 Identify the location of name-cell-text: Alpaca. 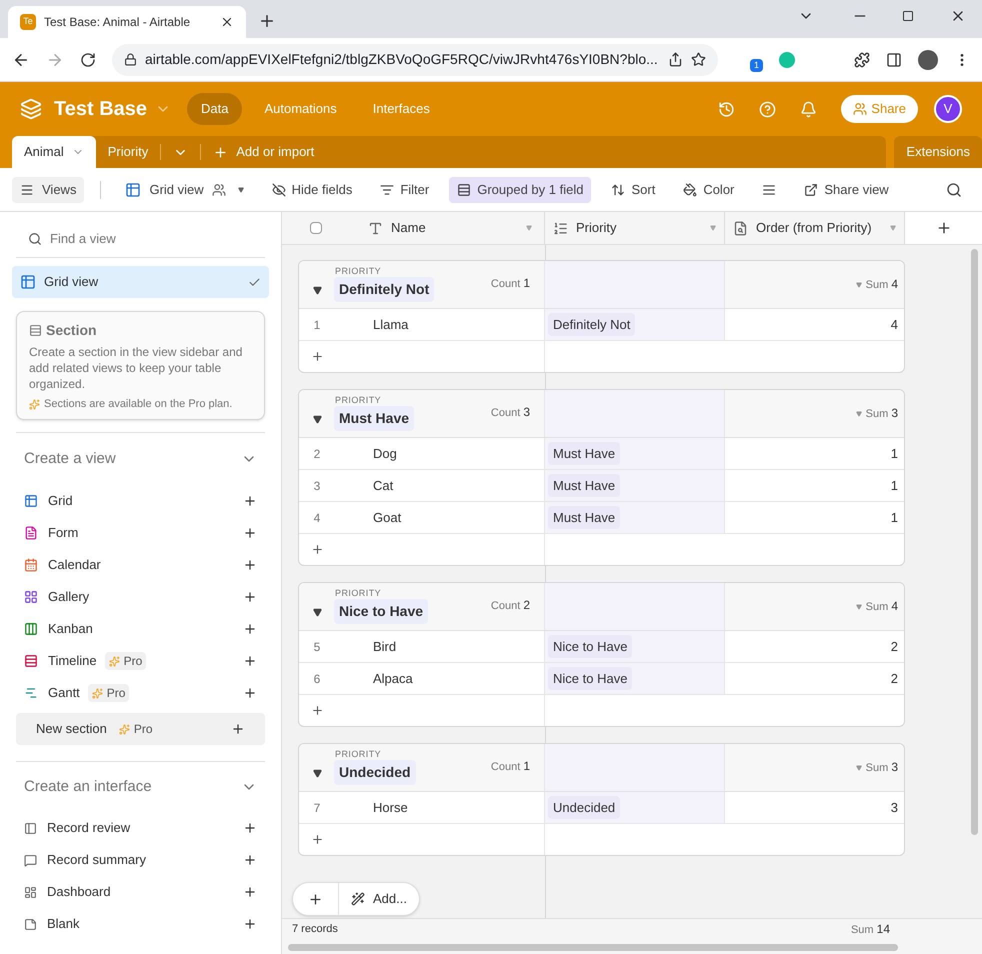
(393, 679).